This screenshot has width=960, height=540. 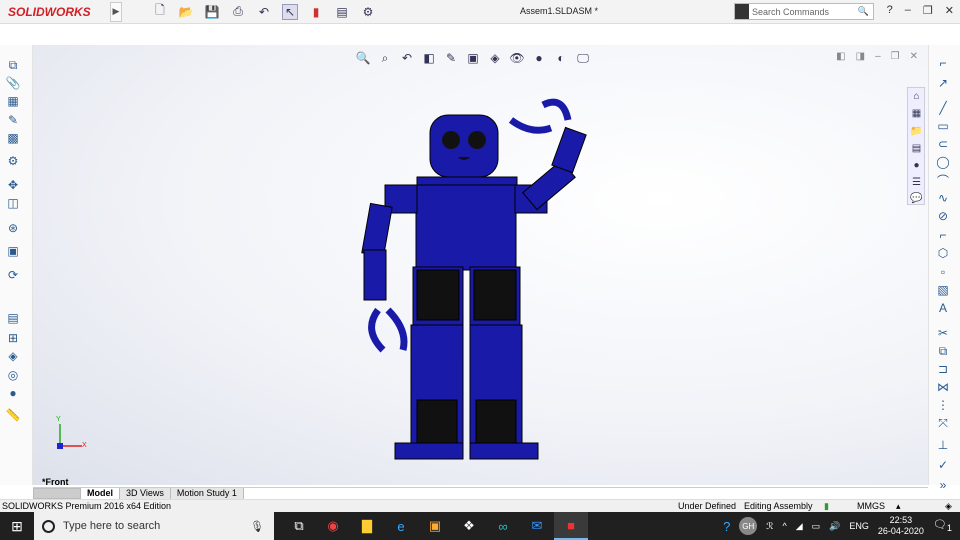 I want to click on search-icon: 🔍, so click(x=863, y=11).